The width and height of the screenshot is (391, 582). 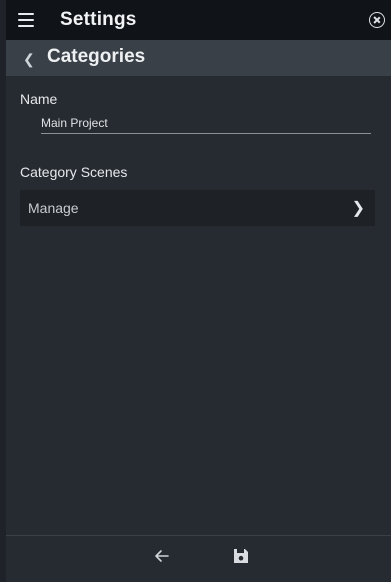 I want to click on close-icon, so click(x=377, y=20).